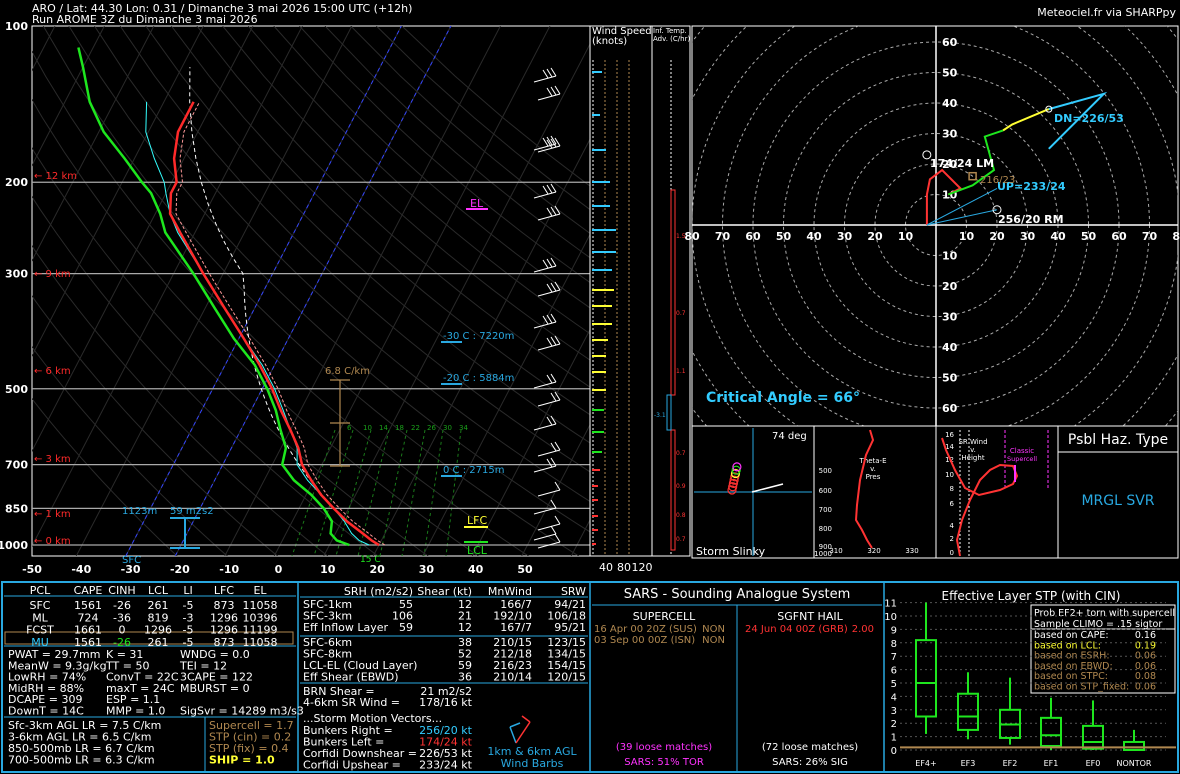  What do you see at coordinates (950, 134) in the screenshot?
I see `hodo-ring-label: 30` at bounding box center [950, 134].